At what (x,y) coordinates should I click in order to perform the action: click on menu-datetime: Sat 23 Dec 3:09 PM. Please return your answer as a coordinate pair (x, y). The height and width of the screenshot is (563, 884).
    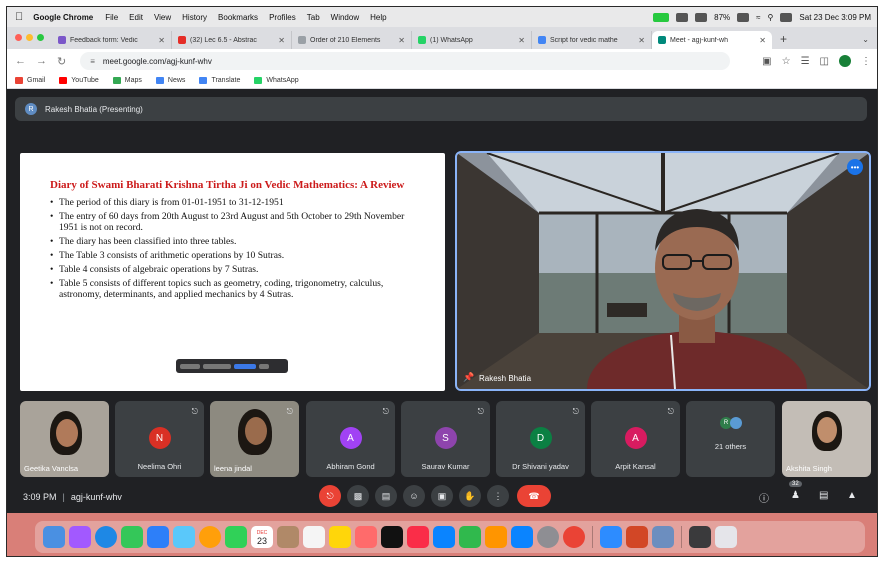
    Looking at the image, I should click on (835, 17).